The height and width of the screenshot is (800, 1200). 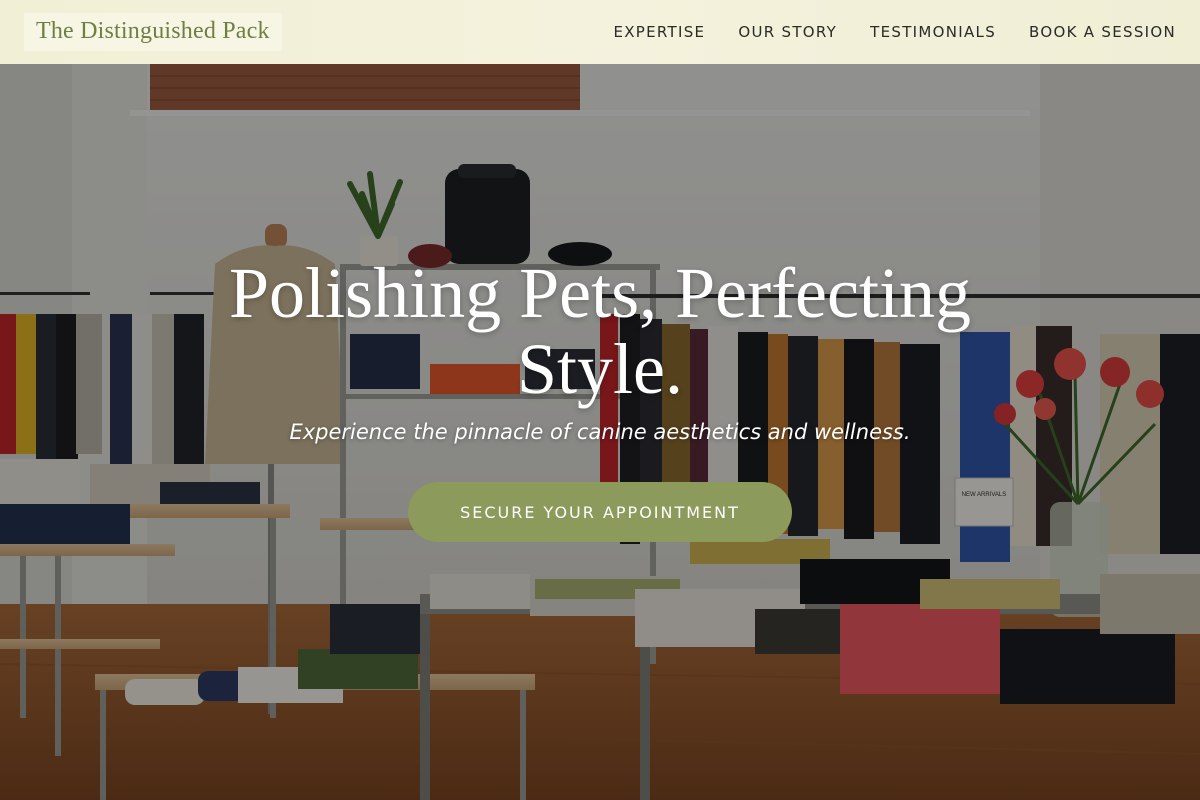 What do you see at coordinates (1102, 32) in the screenshot?
I see `nav-link-book-session: BOOK A SESSION` at bounding box center [1102, 32].